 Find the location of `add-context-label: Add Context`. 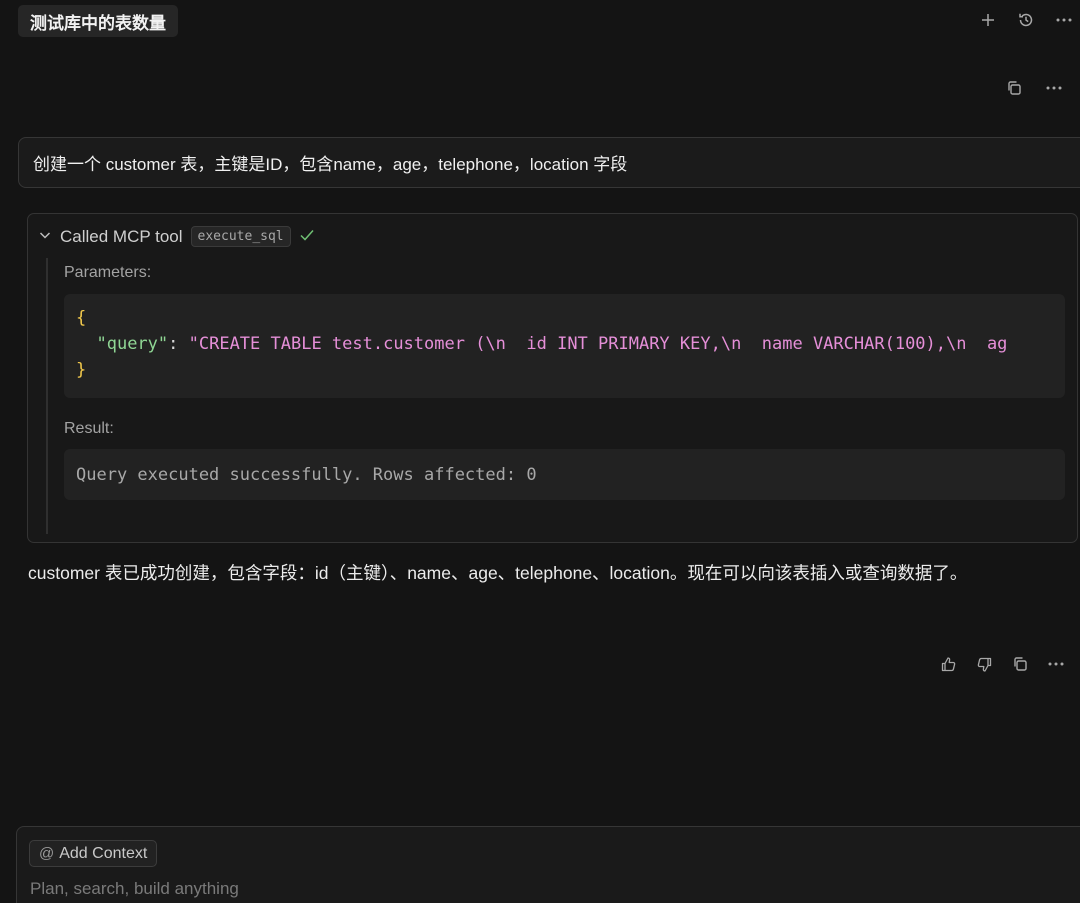

add-context-label: Add Context is located at coordinates (103, 853).